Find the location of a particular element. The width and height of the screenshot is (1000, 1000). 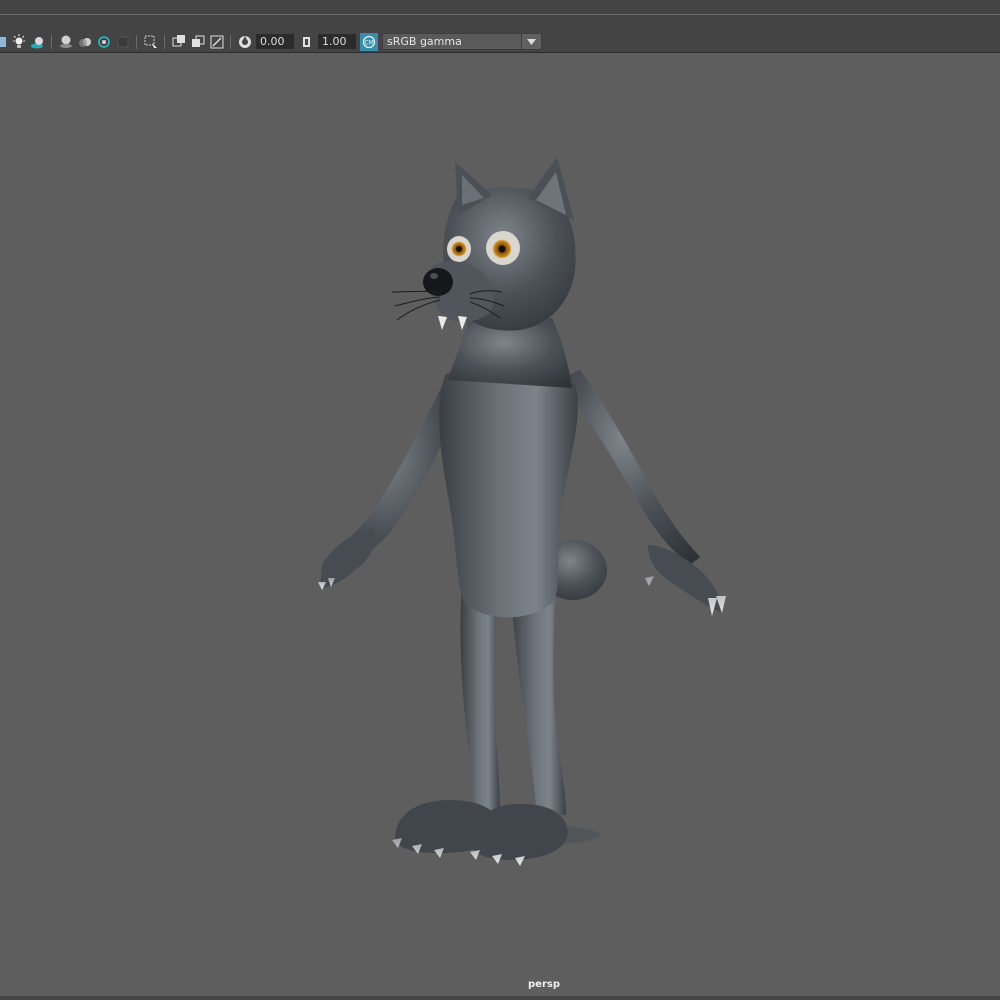

exposure-icon is located at coordinates (244, 41).